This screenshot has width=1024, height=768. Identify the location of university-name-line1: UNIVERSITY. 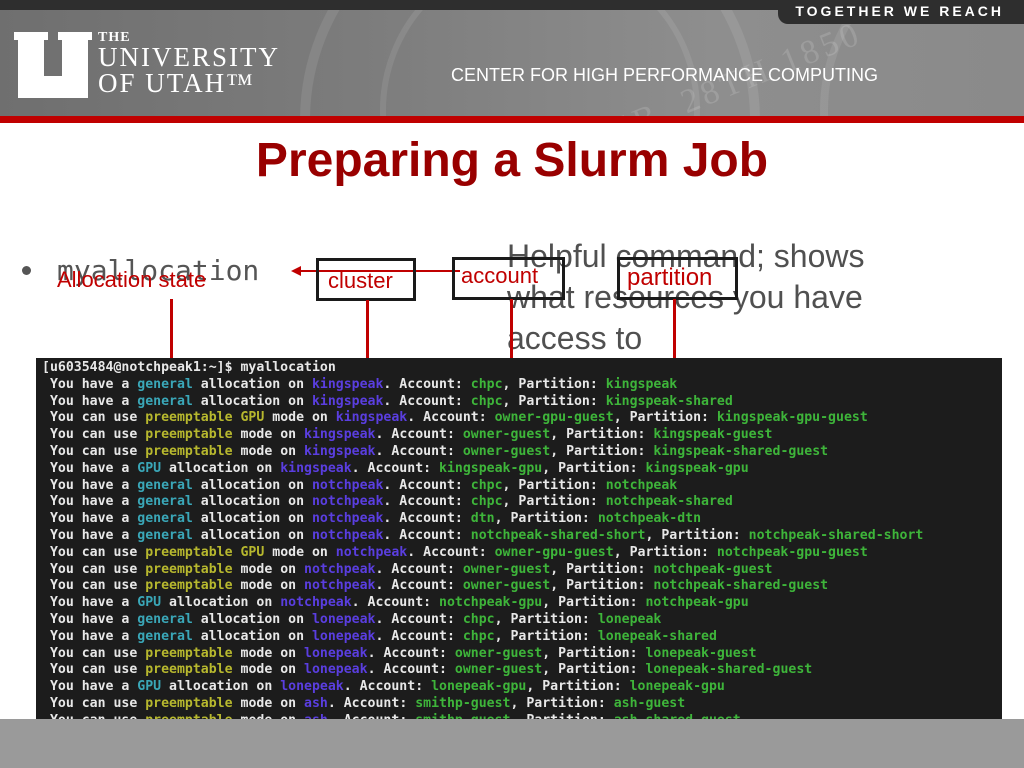
(189, 57).